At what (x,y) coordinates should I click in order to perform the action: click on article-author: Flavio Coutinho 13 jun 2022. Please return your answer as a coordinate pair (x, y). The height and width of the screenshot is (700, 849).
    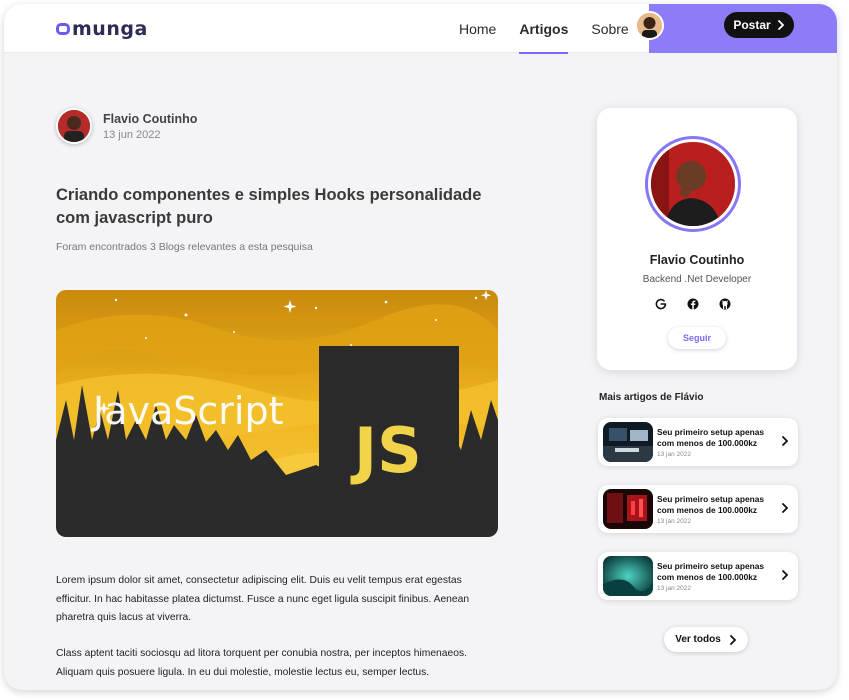
    Looking at the image, I should click on (126, 126).